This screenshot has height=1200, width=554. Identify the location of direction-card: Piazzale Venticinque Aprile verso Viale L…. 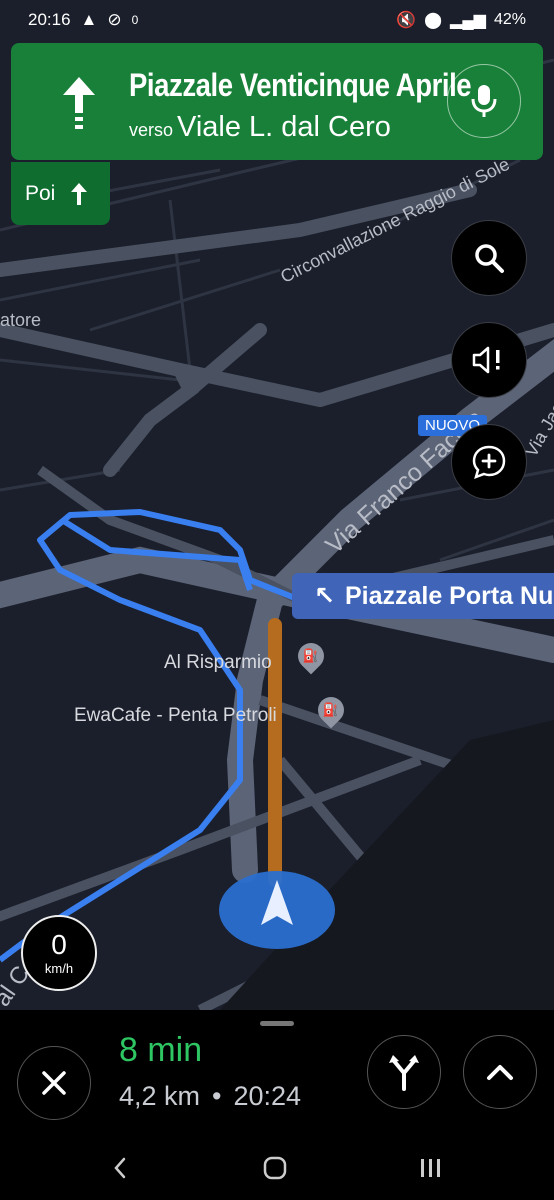
(277, 101).